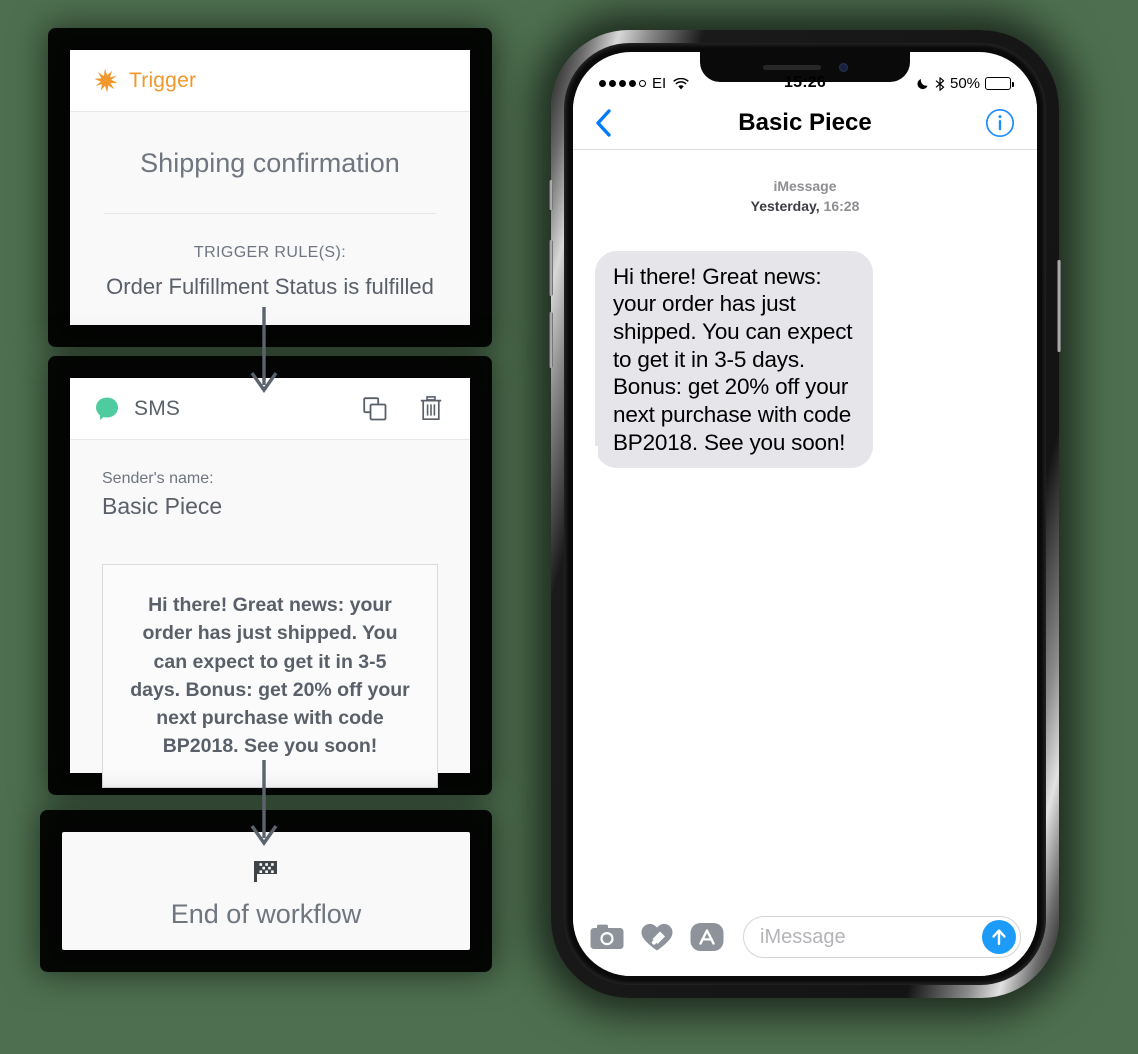 The image size is (1138, 1054). What do you see at coordinates (805, 186) in the screenshot?
I see `message-service-label: iMessage` at bounding box center [805, 186].